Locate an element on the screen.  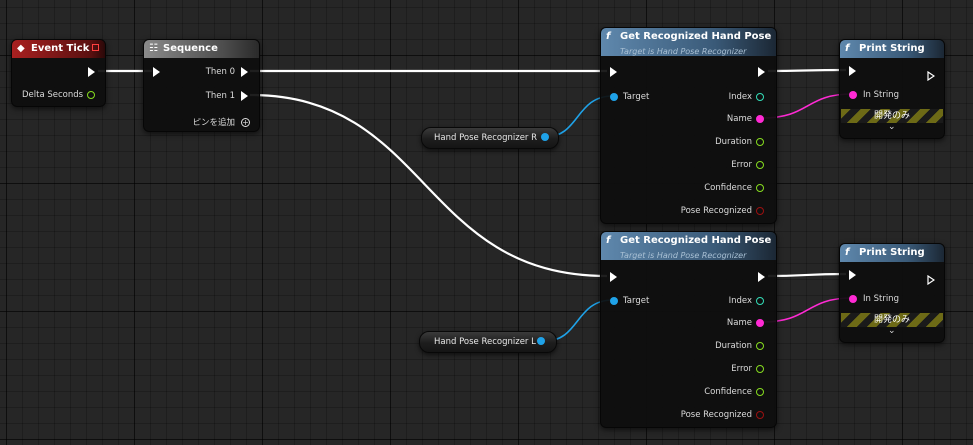
pose-recognized-label-2: Pose Recognized is located at coordinates (716, 415).